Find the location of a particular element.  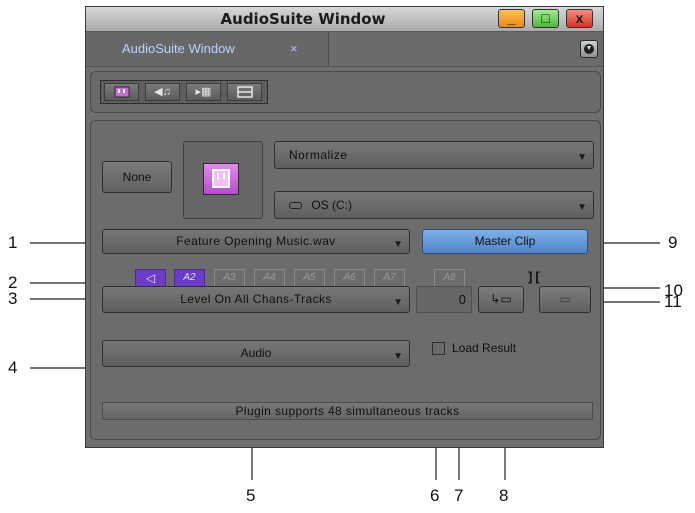

channel-a6: A6 is located at coordinates (349, 278).